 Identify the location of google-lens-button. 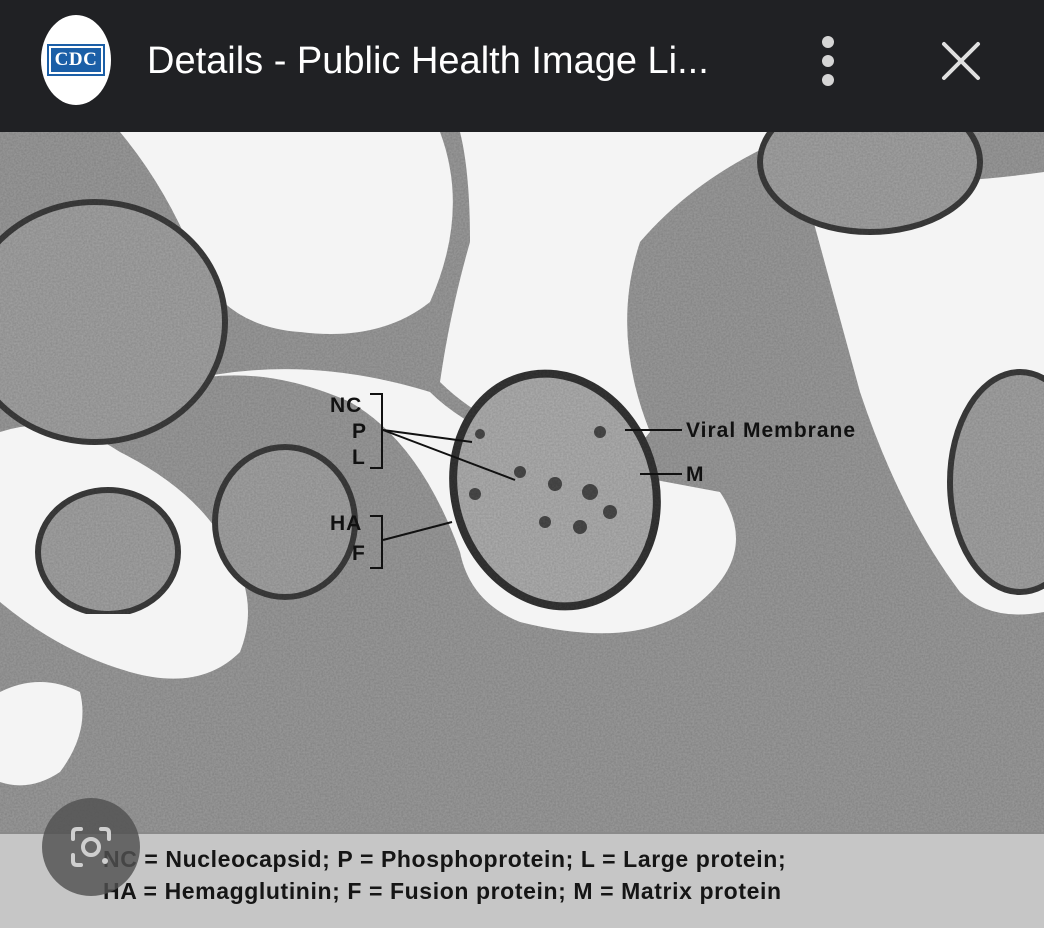
(91, 847).